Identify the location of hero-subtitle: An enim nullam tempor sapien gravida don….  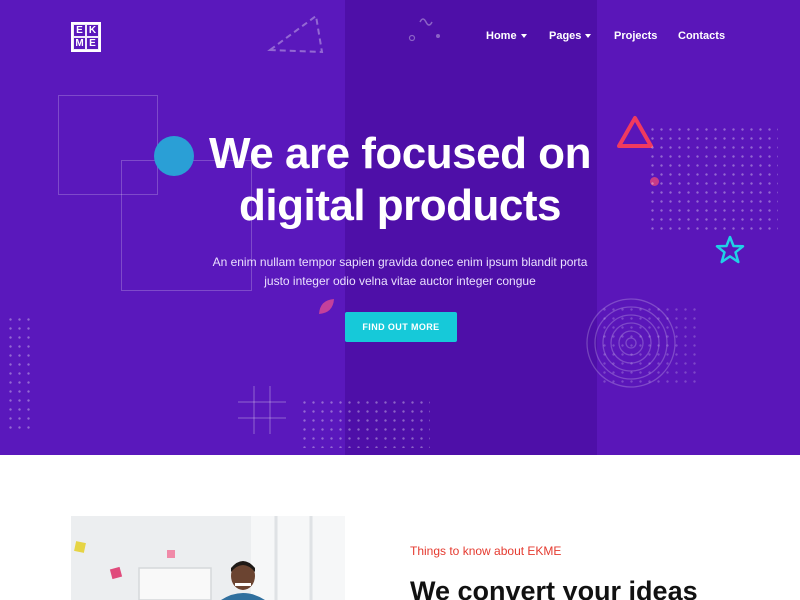
(400, 272).